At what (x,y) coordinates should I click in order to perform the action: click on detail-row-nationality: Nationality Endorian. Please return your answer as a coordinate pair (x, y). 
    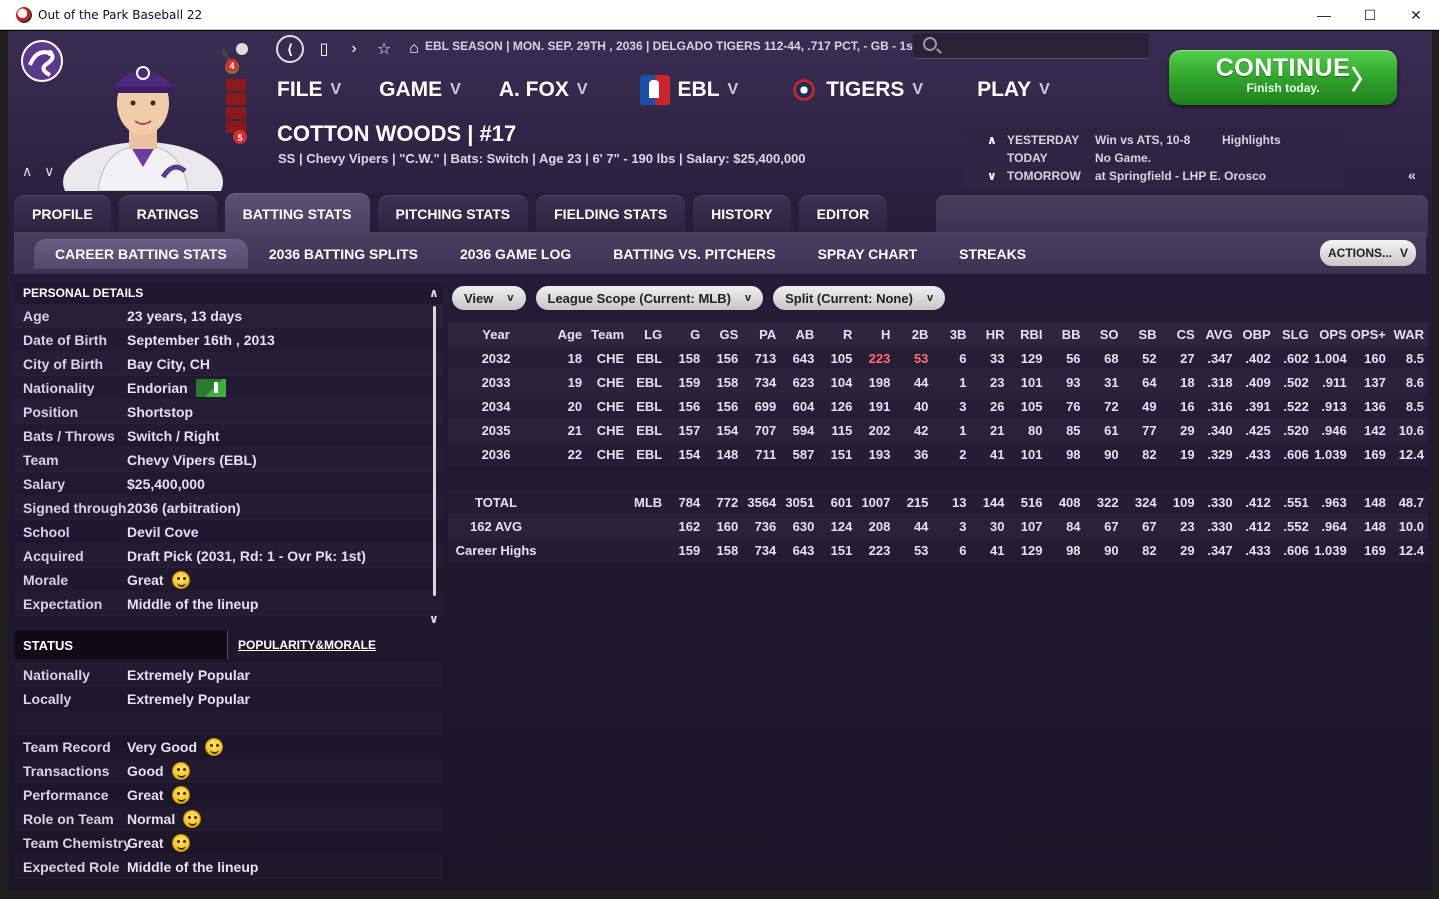
    Looking at the image, I should click on (229, 388).